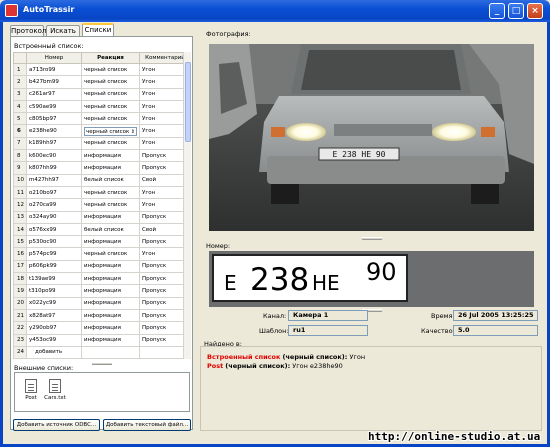 The width and height of the screenshot is (550, 447). What do you see at coordinates (54, 303) in the screenshot?
I see `row-number: x022yc99` at bounding box center [54, 303].